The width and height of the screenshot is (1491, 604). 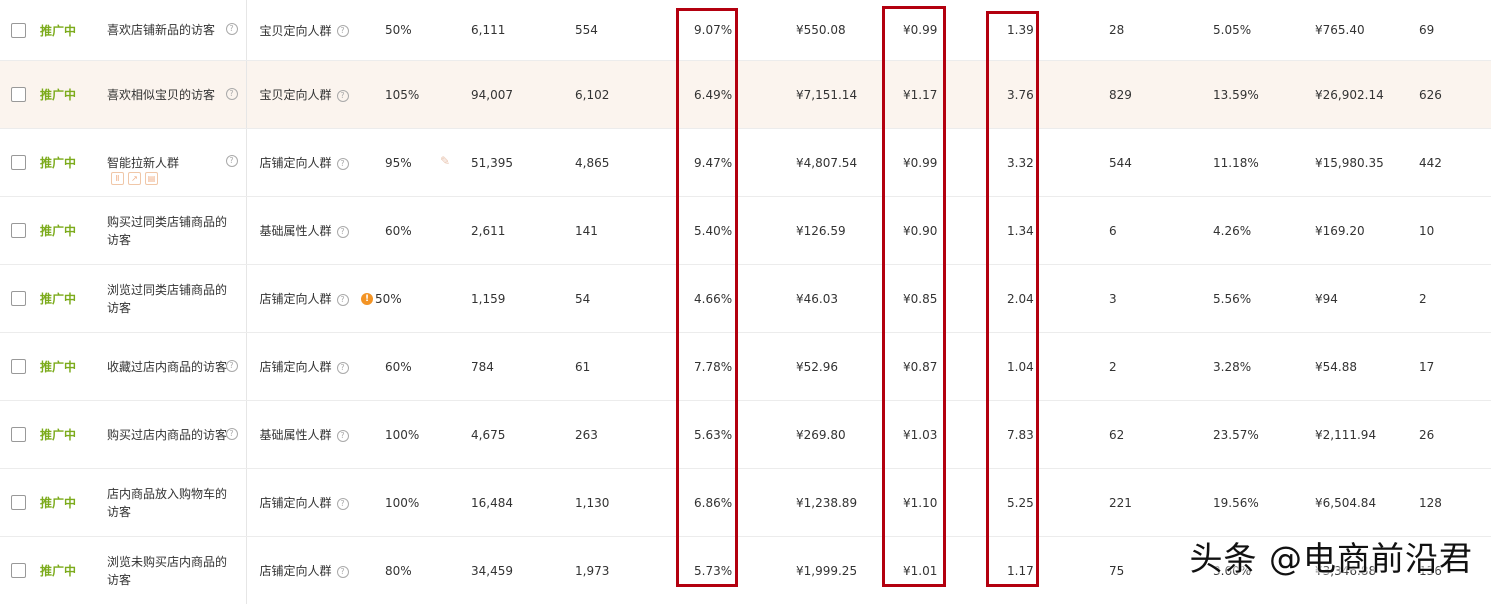 I want to click on gmv-cell: ¥765.40, so click(x=1356, y=30).